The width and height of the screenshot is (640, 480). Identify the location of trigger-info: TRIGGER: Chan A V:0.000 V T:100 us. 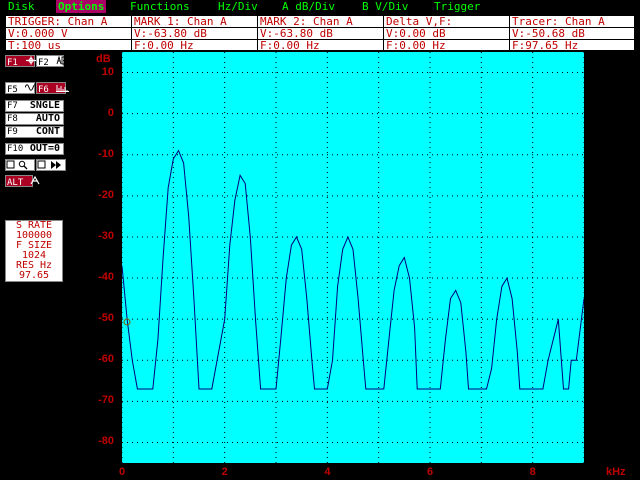
(69, 33).